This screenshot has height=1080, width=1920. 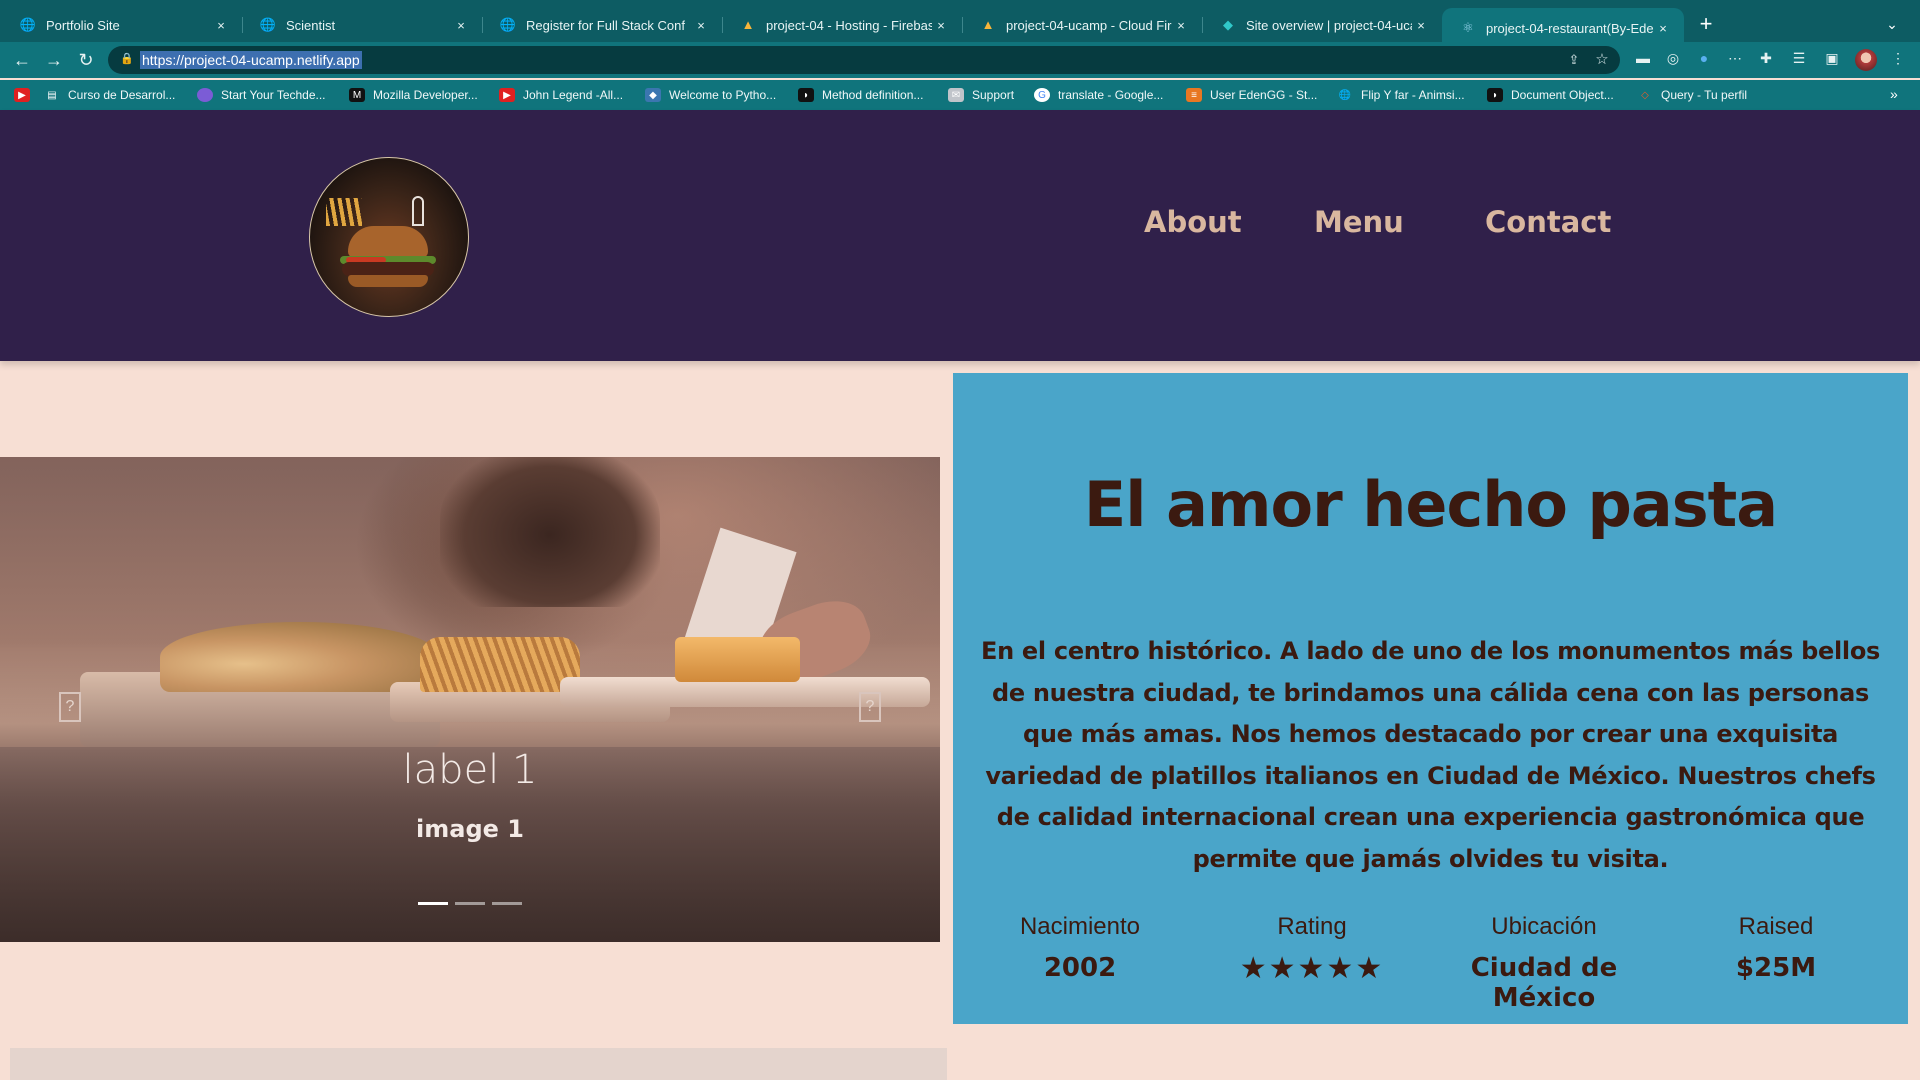 I want to click on techdegree-icon, so click(x=205, y=95).